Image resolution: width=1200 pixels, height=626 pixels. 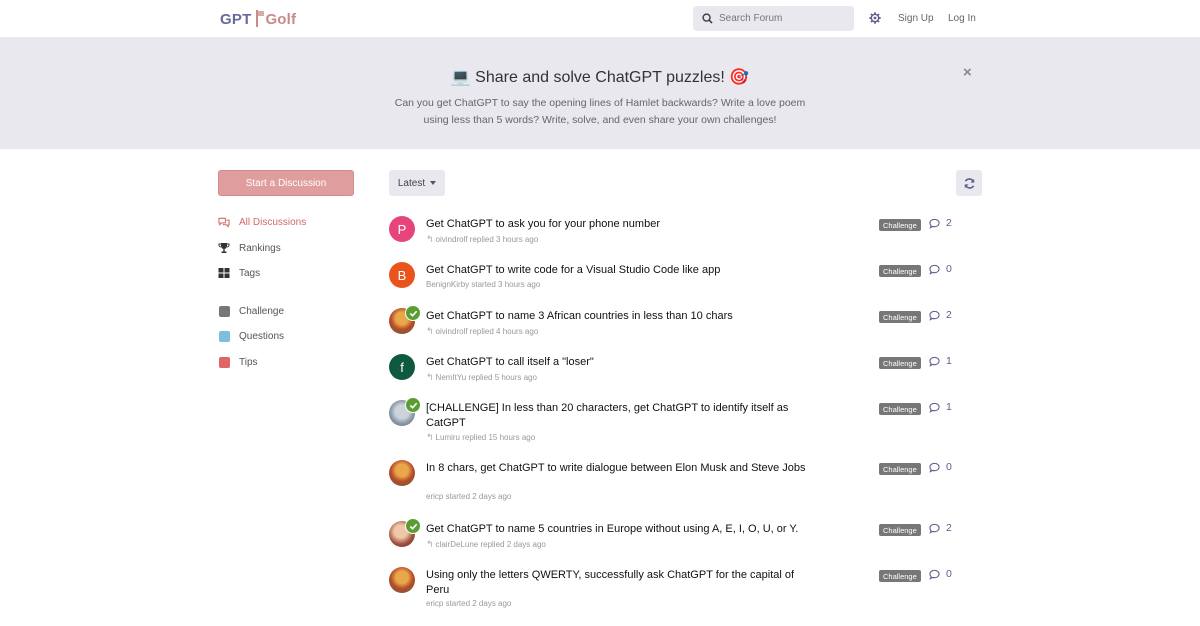 I want to click on discussion-meta: ↰ oivindrolf replied 3 hours ago, so click(x=482, y=239).